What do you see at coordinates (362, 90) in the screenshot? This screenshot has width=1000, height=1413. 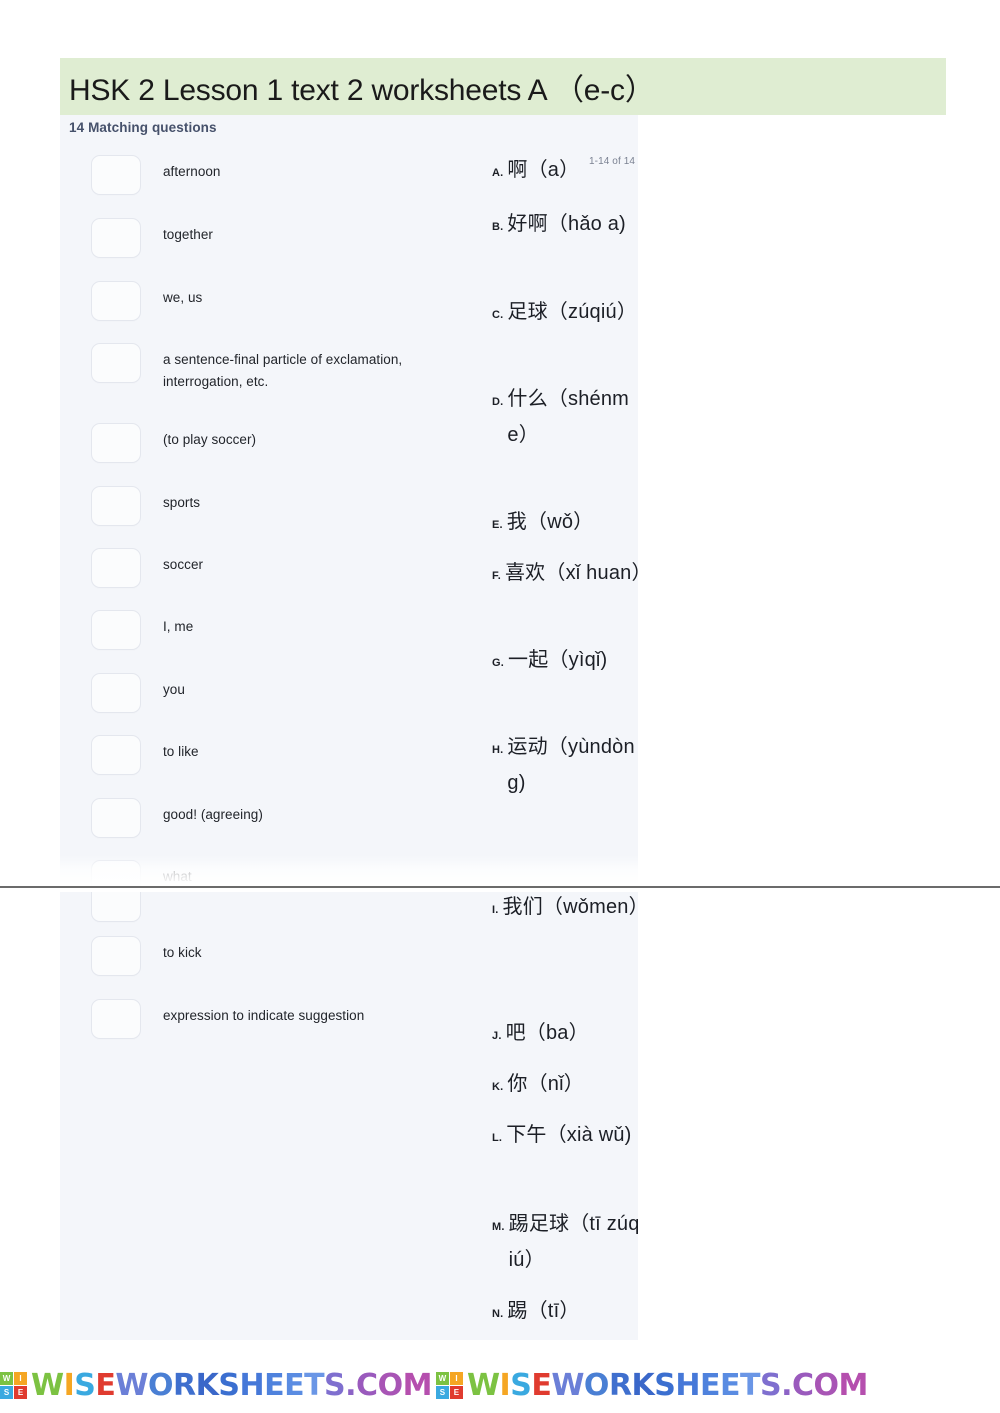 I see `page-title: HSK 2 Lesson 1 text 2 worksheets A （e-c）` at bounding box center [362, 90].